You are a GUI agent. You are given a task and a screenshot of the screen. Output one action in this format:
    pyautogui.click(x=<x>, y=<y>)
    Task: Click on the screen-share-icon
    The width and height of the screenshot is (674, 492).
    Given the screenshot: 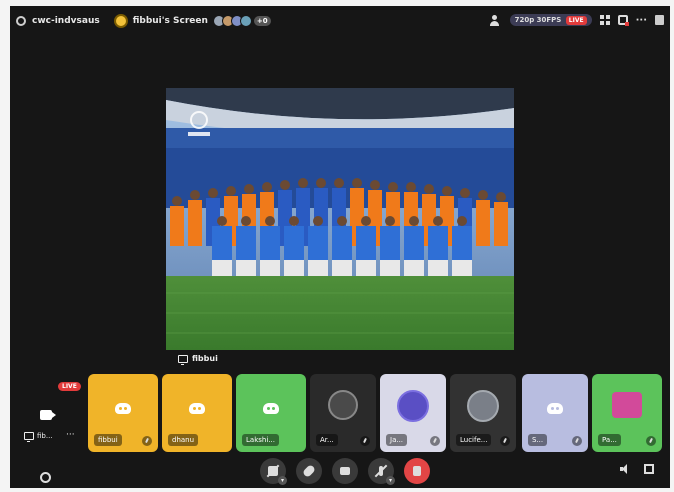 What is the action you would take?
    pyautogui.click(x=345, y=471)
    